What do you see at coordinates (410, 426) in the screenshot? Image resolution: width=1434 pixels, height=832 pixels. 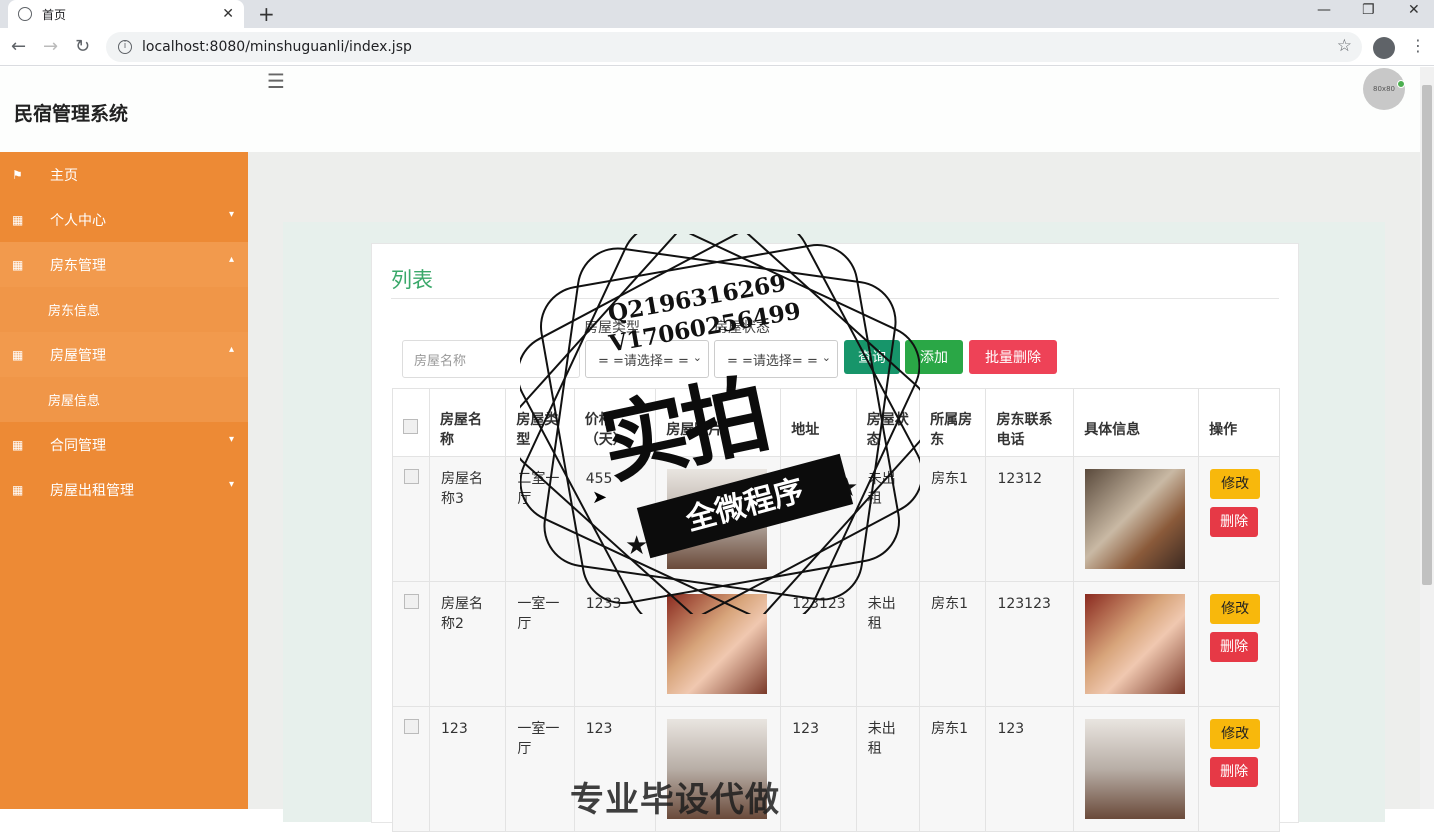 I see `select-all-checkbox` at bounding box center [410, 426].